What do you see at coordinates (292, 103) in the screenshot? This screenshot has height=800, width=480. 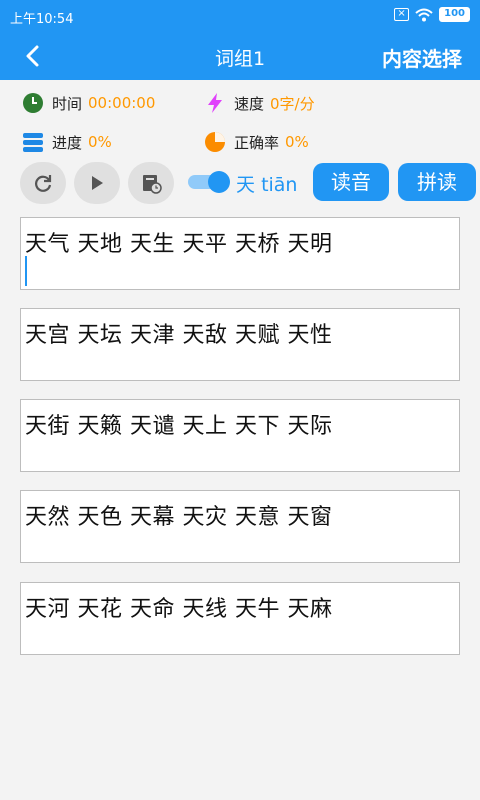 I see `speed-value: 0字/分` at bounding box center [292, 103].